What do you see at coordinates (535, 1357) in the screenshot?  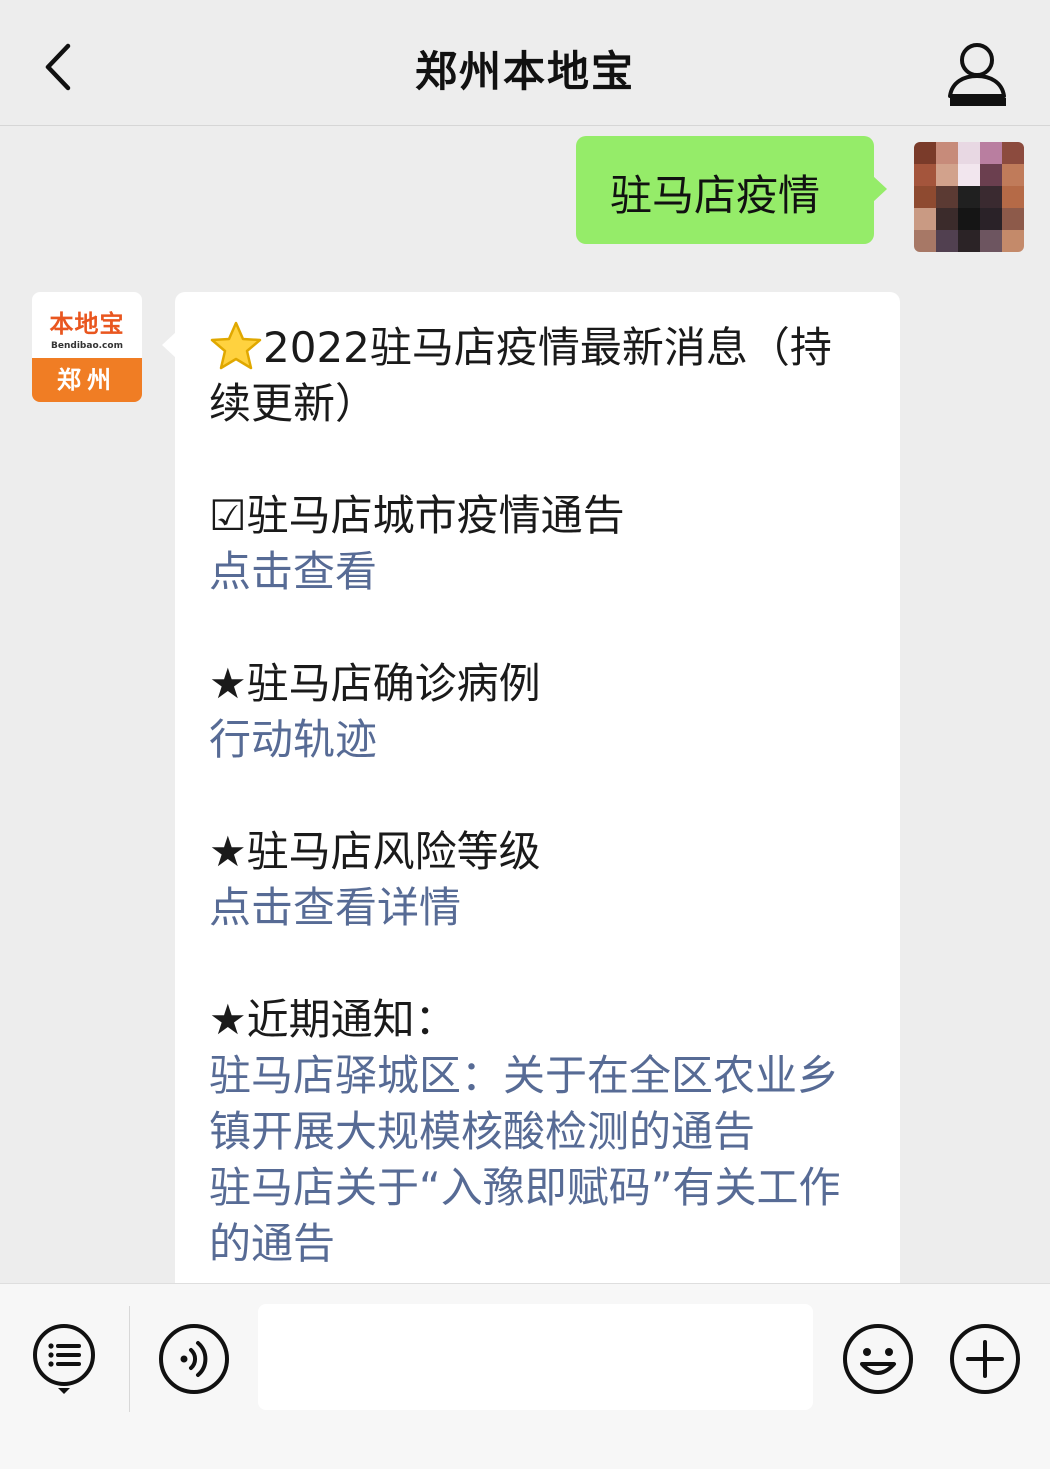 I see `message-input` at bounding box center [535, 1357].